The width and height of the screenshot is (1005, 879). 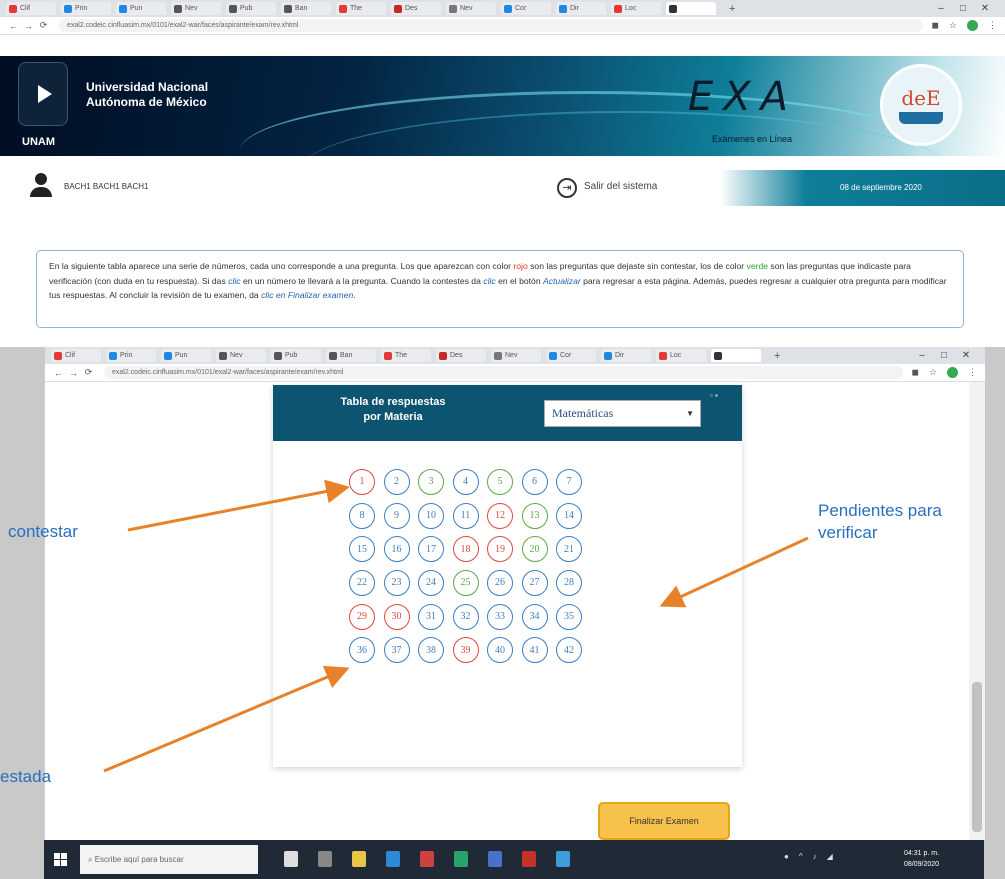 I want to click on taskbar-clock: 04:31 p. m. 08/09/2020, so click(x=921, y=859).